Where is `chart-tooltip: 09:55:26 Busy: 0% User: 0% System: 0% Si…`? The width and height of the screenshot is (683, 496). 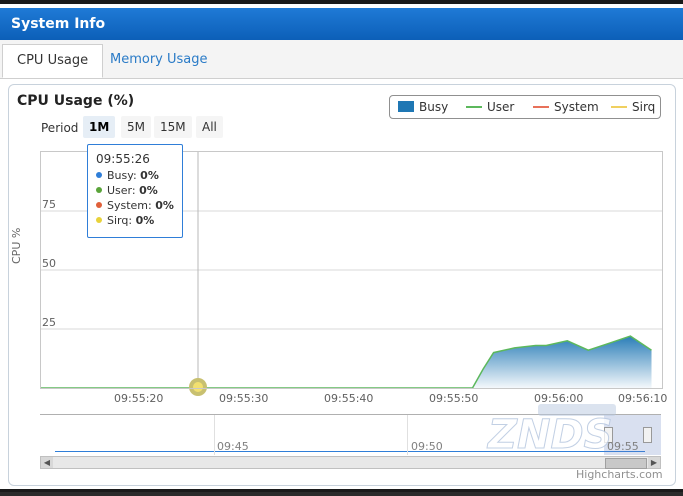 chart-tooltip: 09:55:26 Busy: 0% User: 0% System: 0% Si… is located at coordinates (135, 191).